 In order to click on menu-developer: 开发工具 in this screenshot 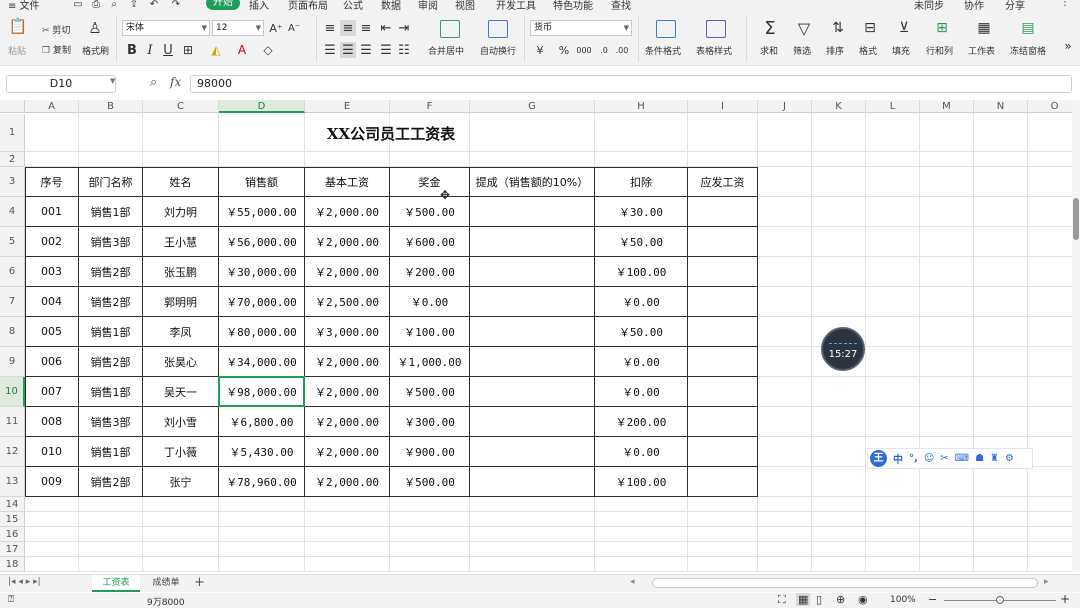, I will do `click(516, 6)`.